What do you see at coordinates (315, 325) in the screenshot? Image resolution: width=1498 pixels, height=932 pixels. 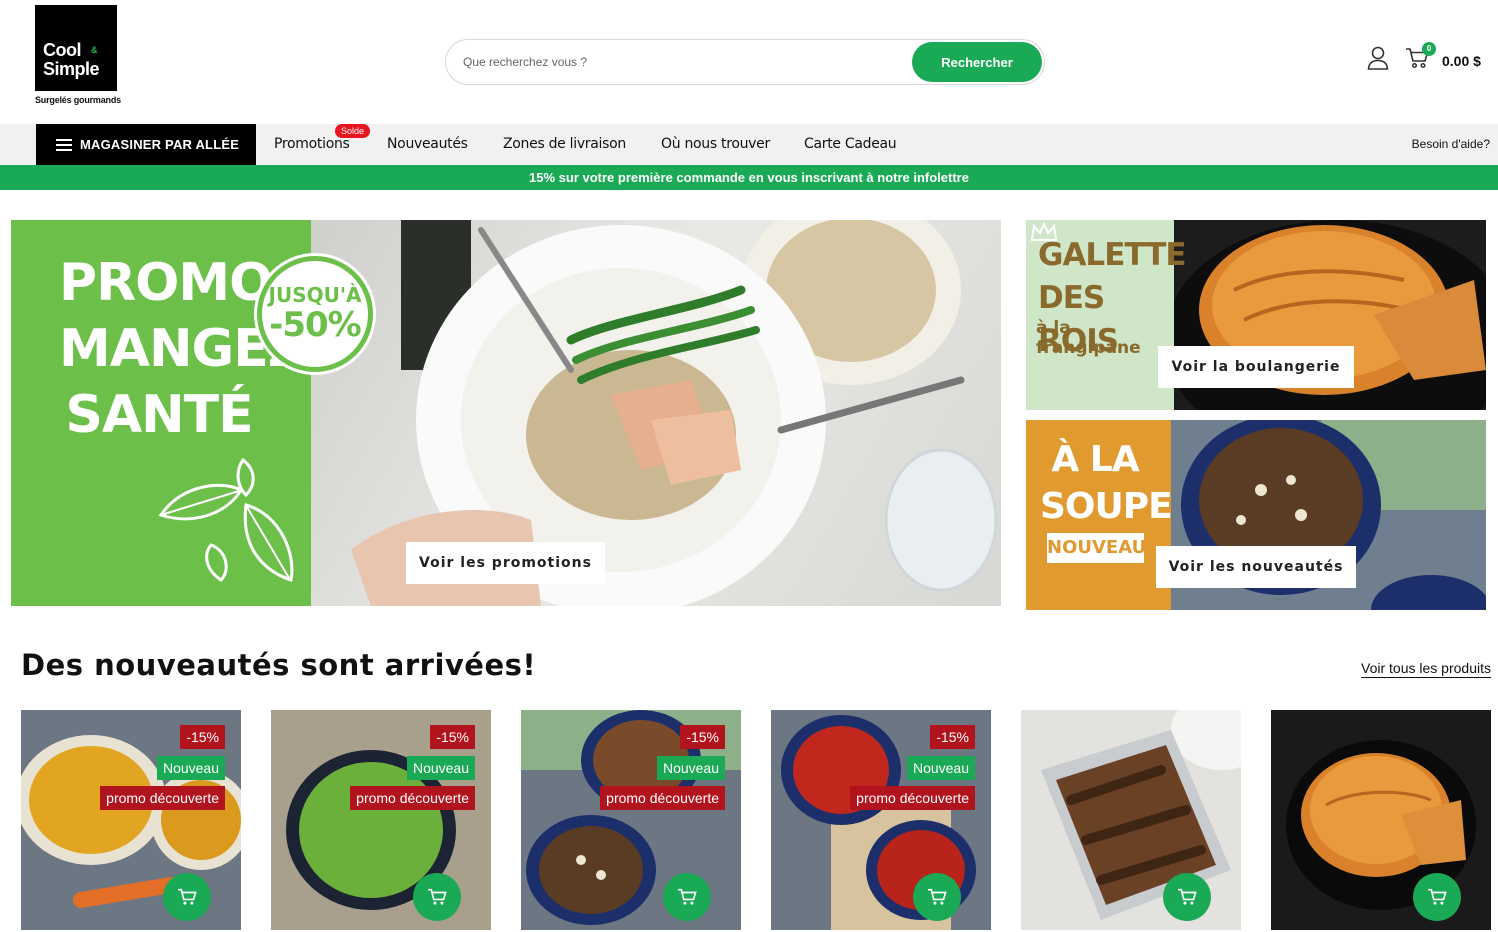 I see `discount-circle-line-2: -50%` at bounding box center [315, 325].